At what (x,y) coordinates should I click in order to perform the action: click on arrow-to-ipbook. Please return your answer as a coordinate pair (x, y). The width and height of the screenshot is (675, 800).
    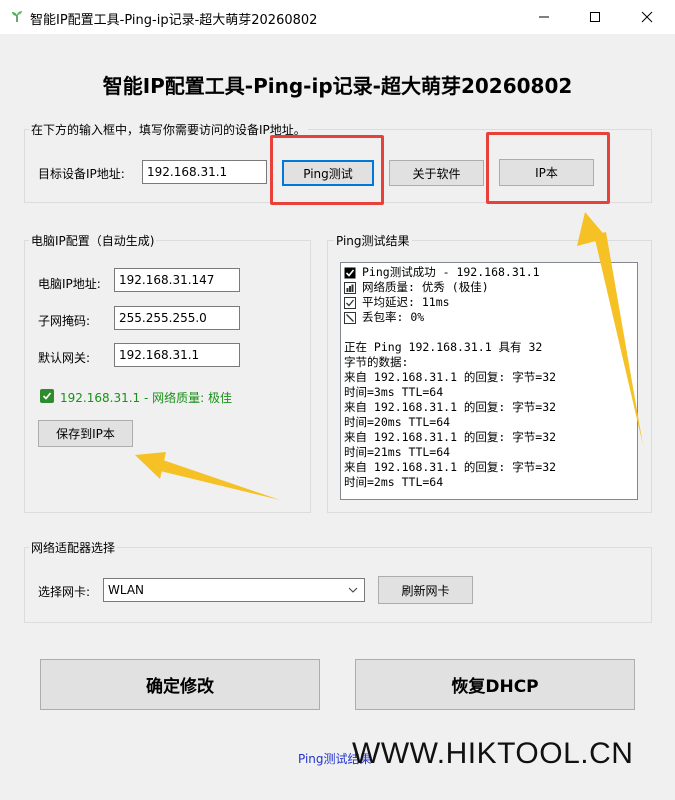
    Looking at the image, I should click on (610, 328).